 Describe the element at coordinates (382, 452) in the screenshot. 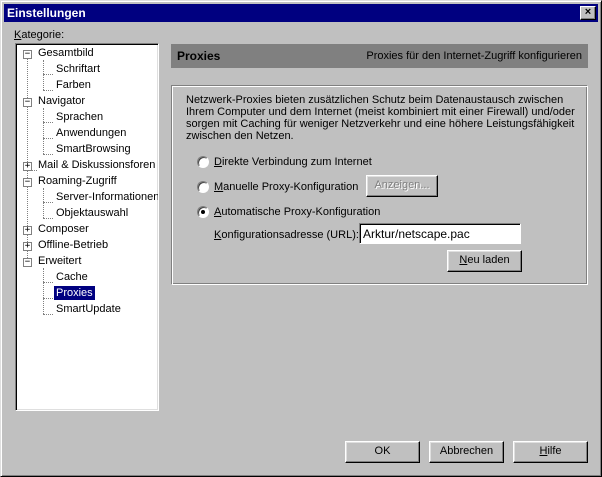

I see `ok-button: OK` at that location.